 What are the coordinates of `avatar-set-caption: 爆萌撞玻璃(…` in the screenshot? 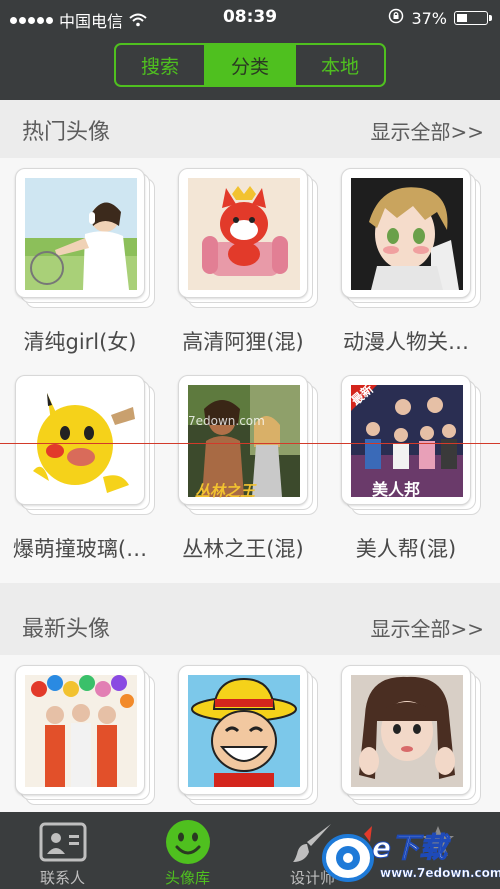 It's located at (80, 549).